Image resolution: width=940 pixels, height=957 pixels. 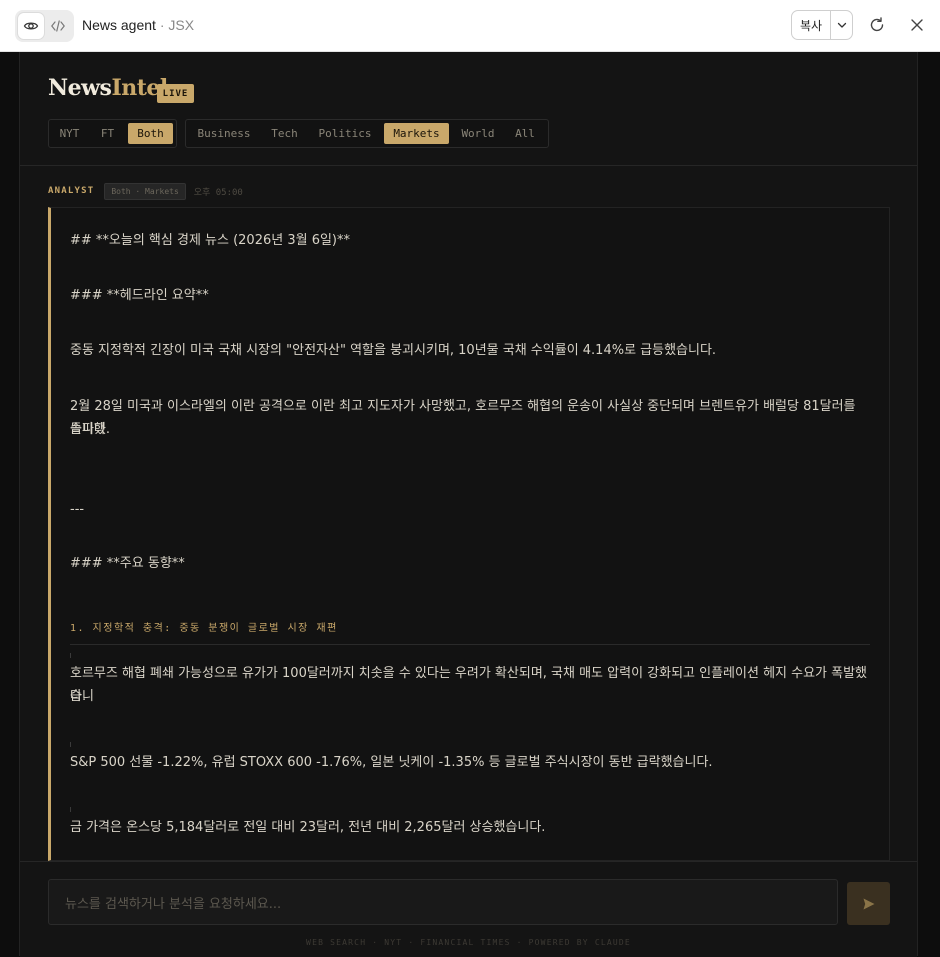 What do you see at coordinates (71, 191) in the screenshot?
I see `message-author: ANALYST` at bounding box center [71, 191].